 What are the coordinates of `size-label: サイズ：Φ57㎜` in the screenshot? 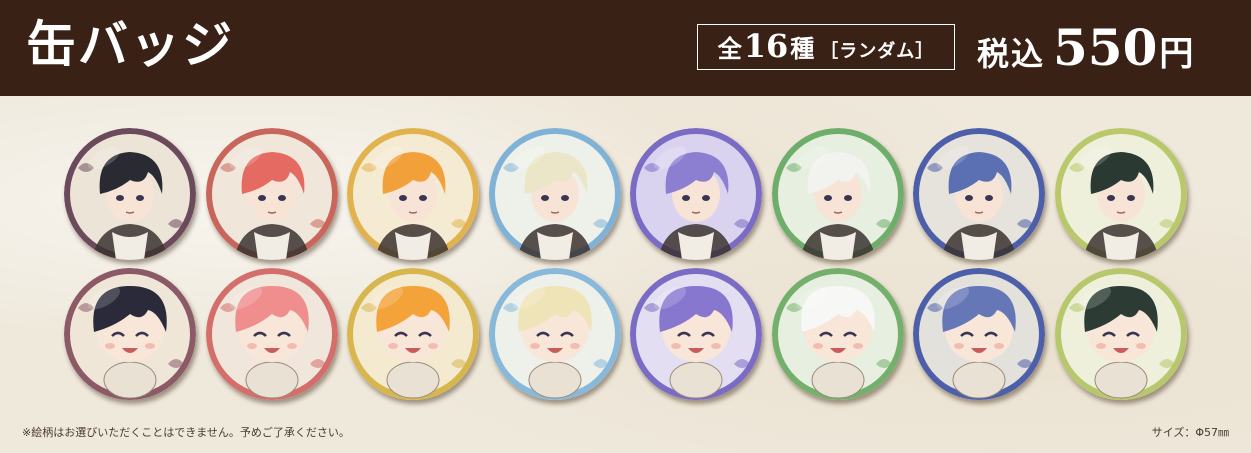 It's located at (1190, 432).